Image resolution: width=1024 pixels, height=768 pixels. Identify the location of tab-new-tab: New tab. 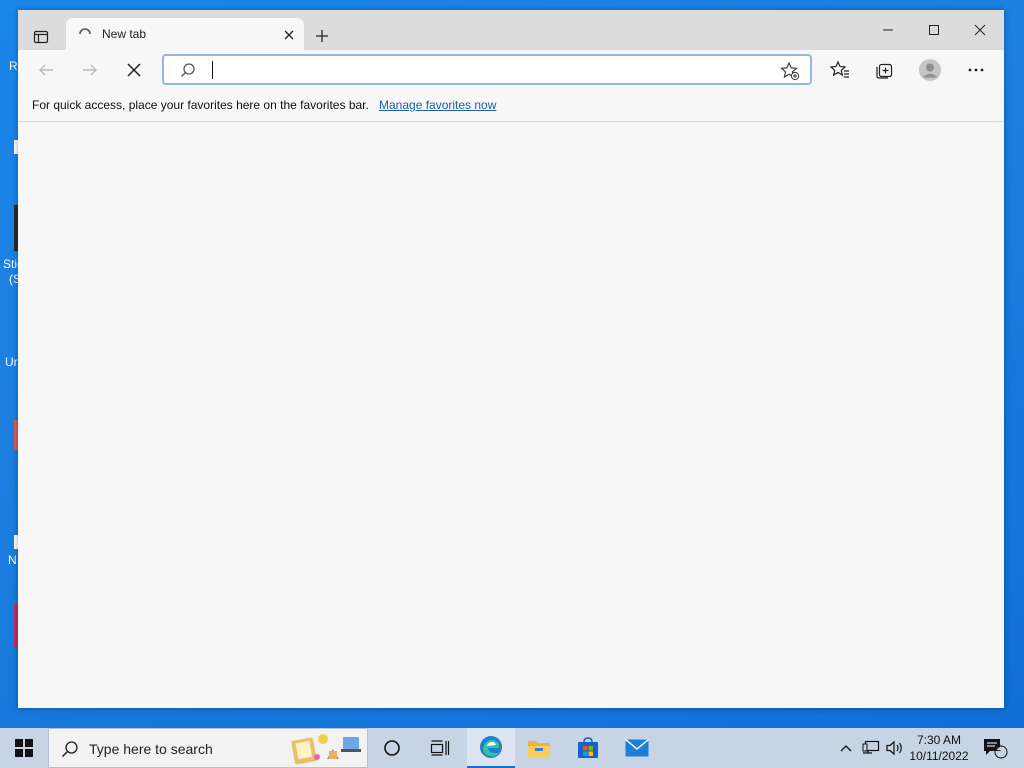
(185, 34).